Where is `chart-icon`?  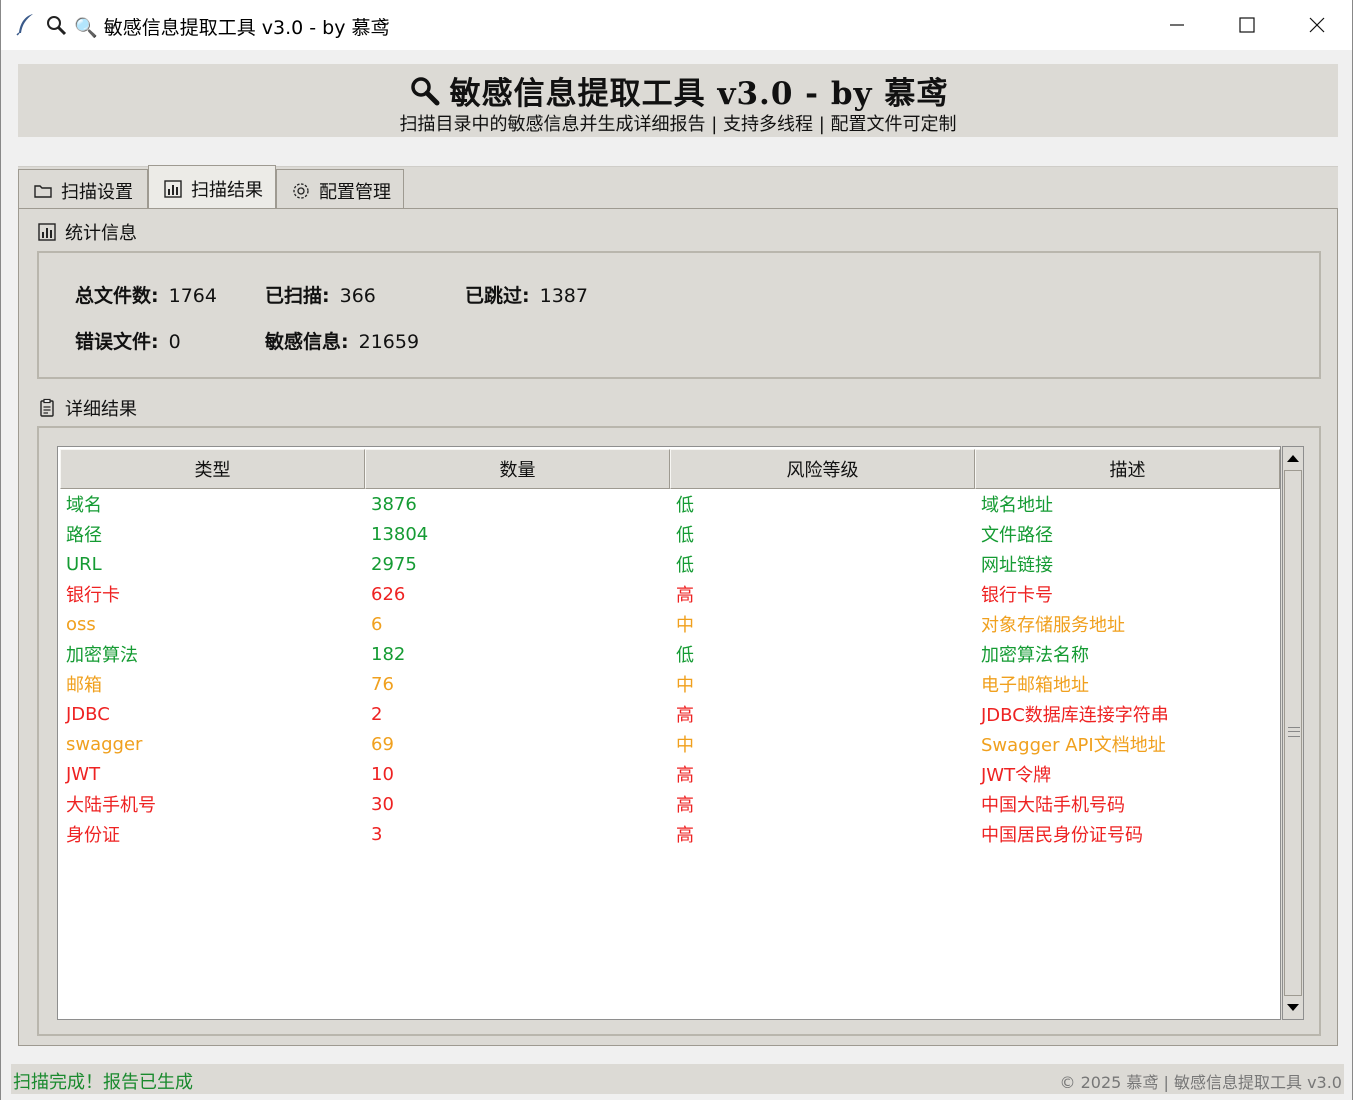 chart-icon is located at coordinates (47, 232).